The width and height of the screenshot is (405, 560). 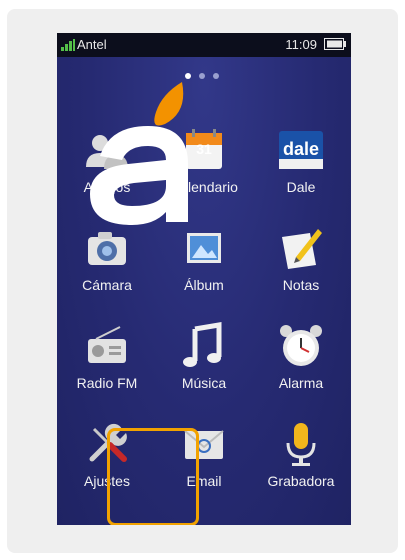 I want to click on battery-icon, so click(x=335, y=44).